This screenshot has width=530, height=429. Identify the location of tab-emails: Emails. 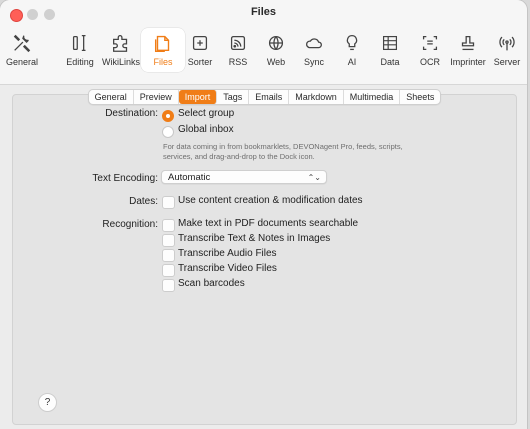
(269, 97).